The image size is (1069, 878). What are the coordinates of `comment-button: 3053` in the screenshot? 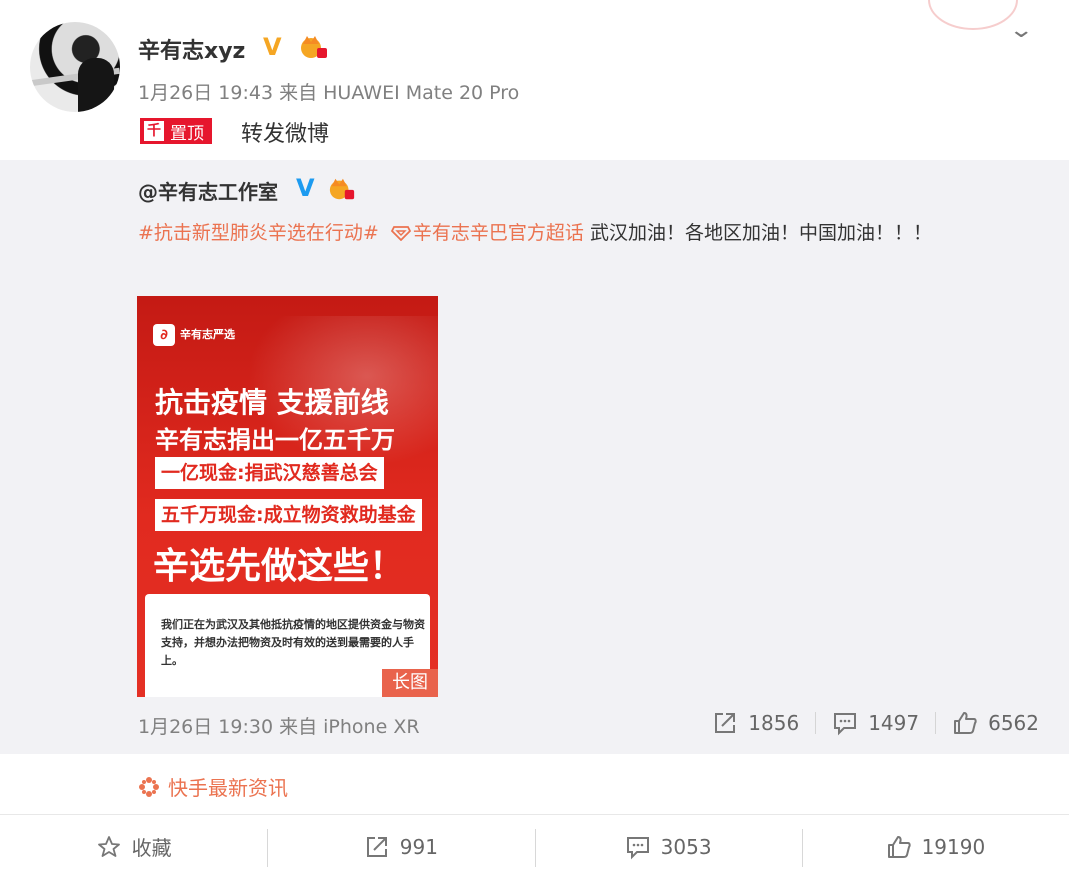 It's located at (668, 846).